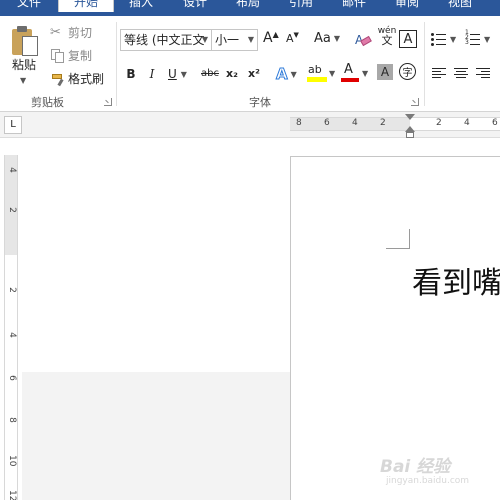 The width and height of the screenshot is (500, 500). I want to click on bullet-list-icon, so click(439, 39).